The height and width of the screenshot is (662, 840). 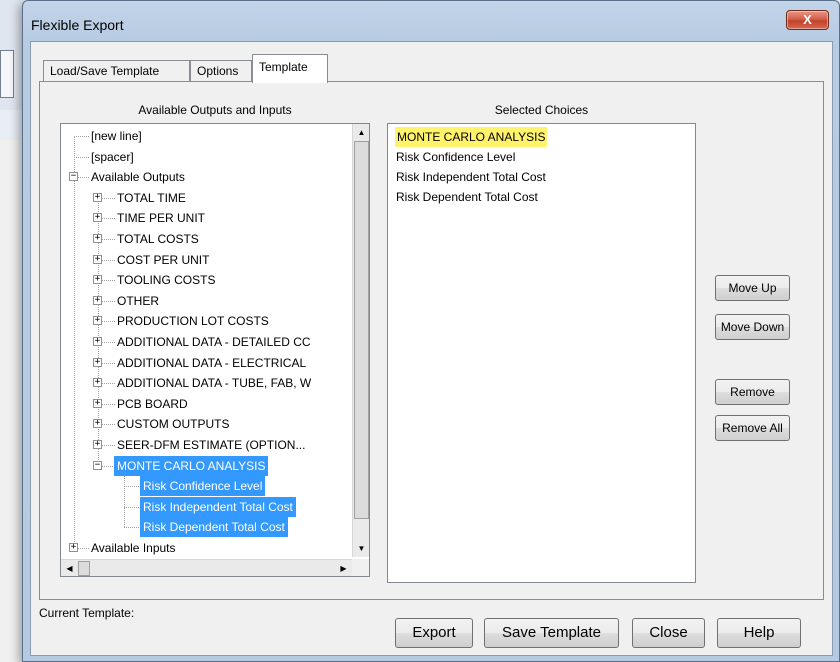 What do you see at coordinates (343, 568) in the screenshot?
I see `scroll-right-arrow-icon: ▶` at bounding box center [343, 568].